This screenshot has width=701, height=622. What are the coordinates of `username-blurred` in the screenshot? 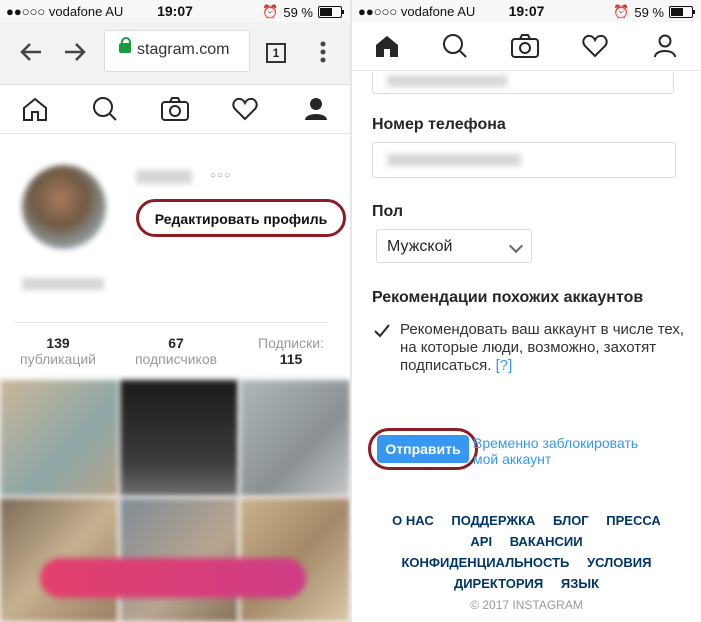 It's located at (164, 177).